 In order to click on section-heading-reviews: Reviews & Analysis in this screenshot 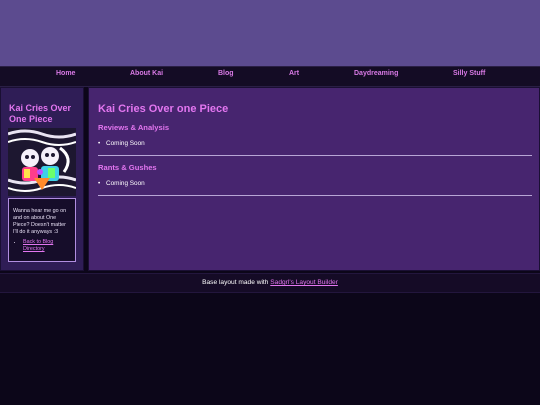, I will do `click(134, 127)`.